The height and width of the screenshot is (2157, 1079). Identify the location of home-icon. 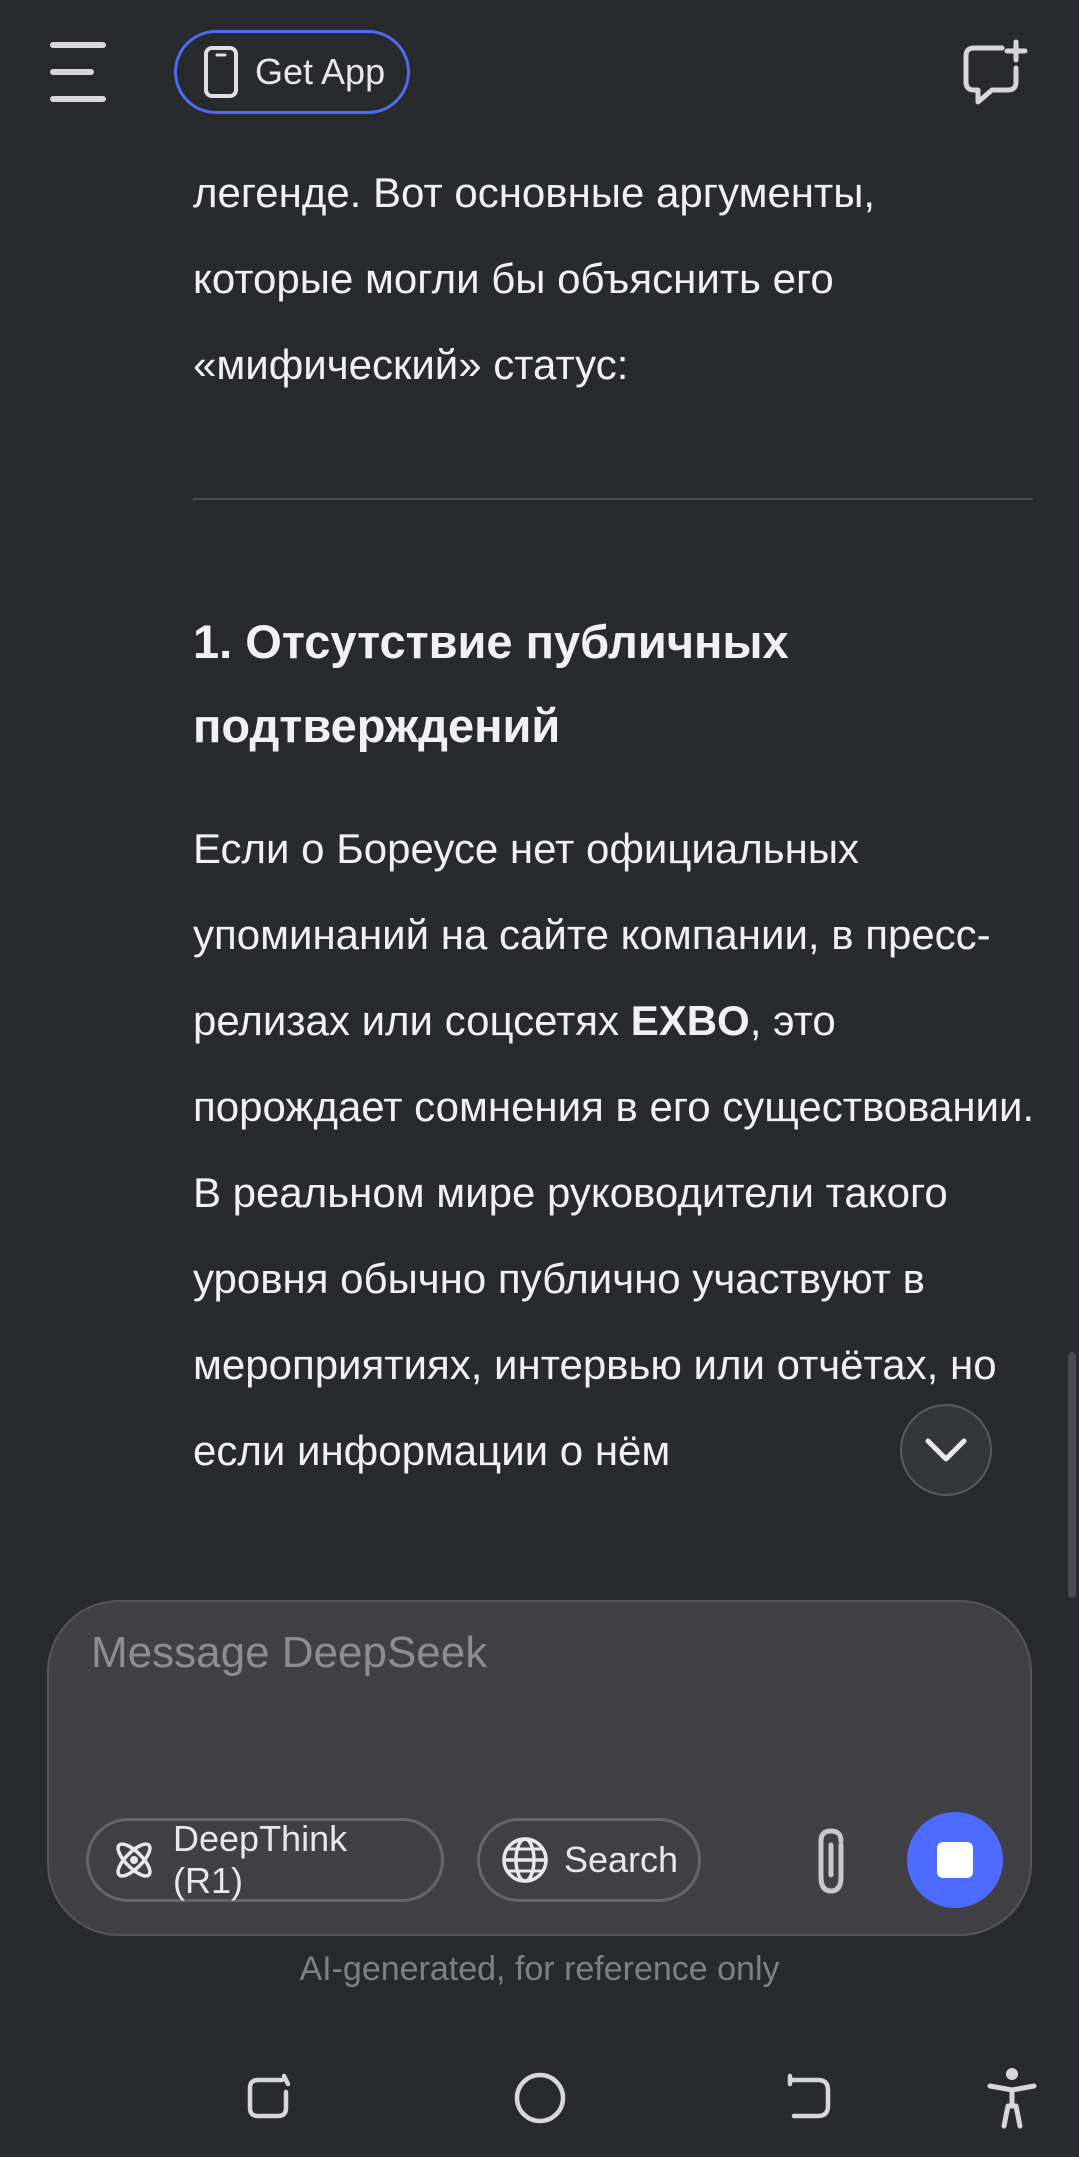
(540, 2098).